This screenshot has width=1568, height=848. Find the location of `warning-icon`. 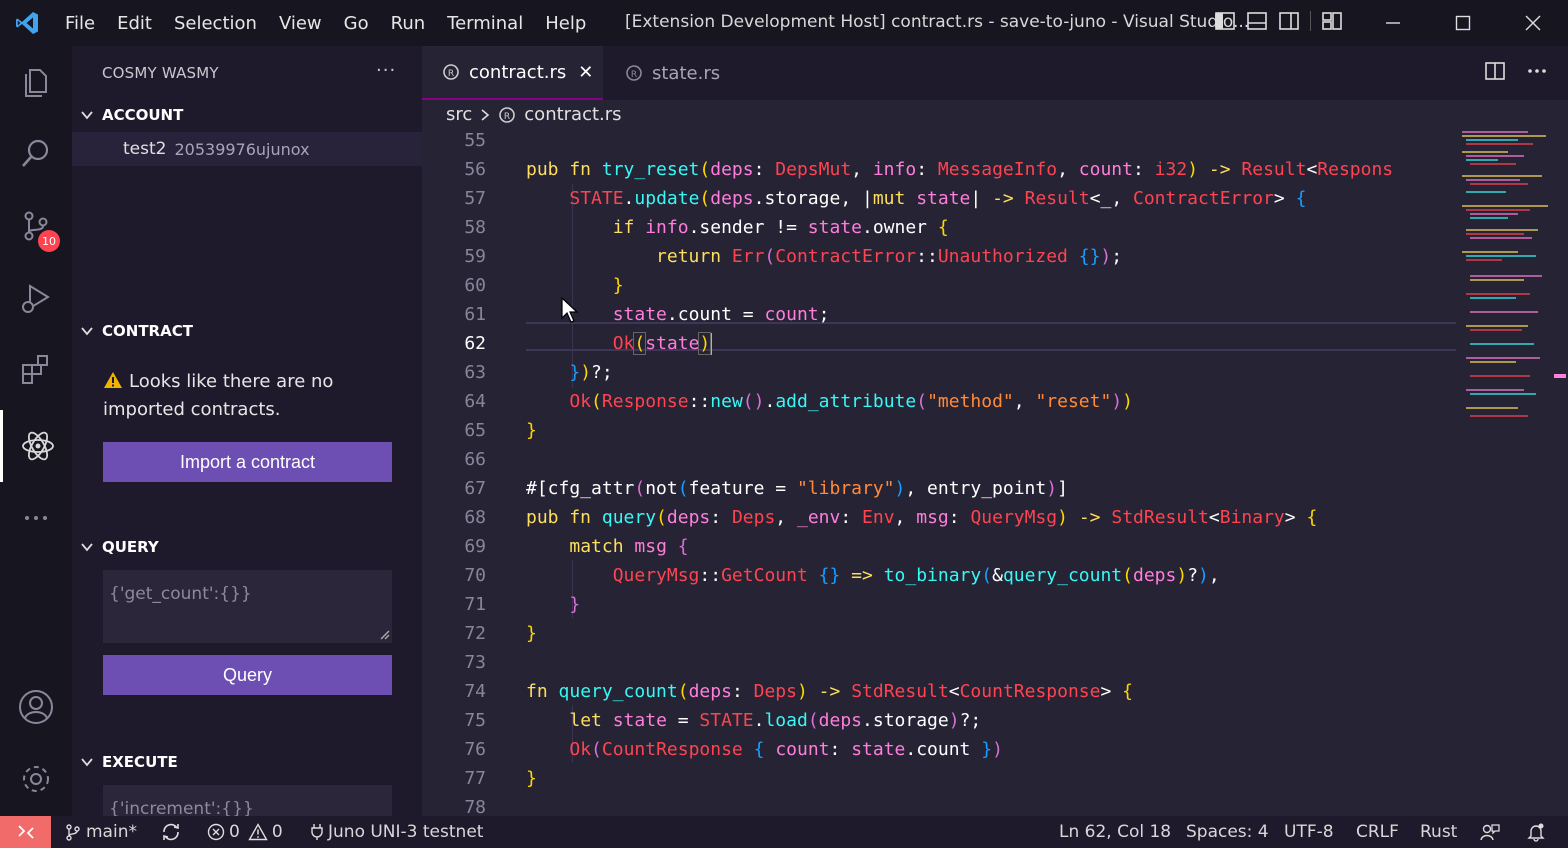

warning-icon is located at coordinates (258, 832).